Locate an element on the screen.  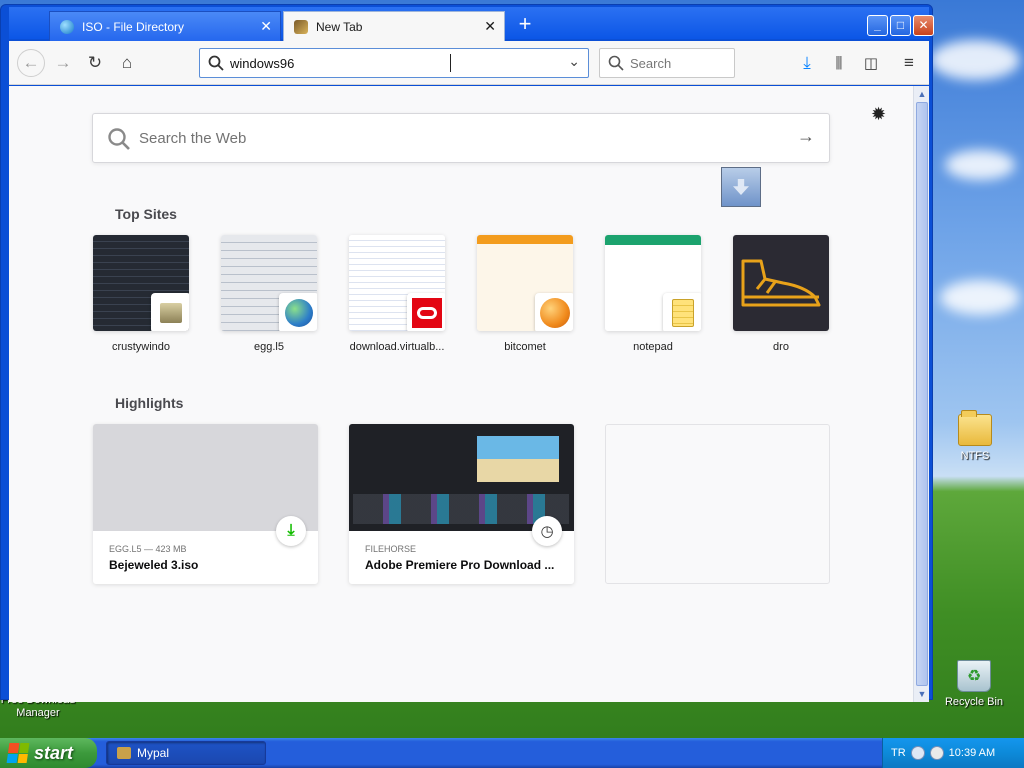
highlights-heading: Highlights is located at coordinates (149, 403).